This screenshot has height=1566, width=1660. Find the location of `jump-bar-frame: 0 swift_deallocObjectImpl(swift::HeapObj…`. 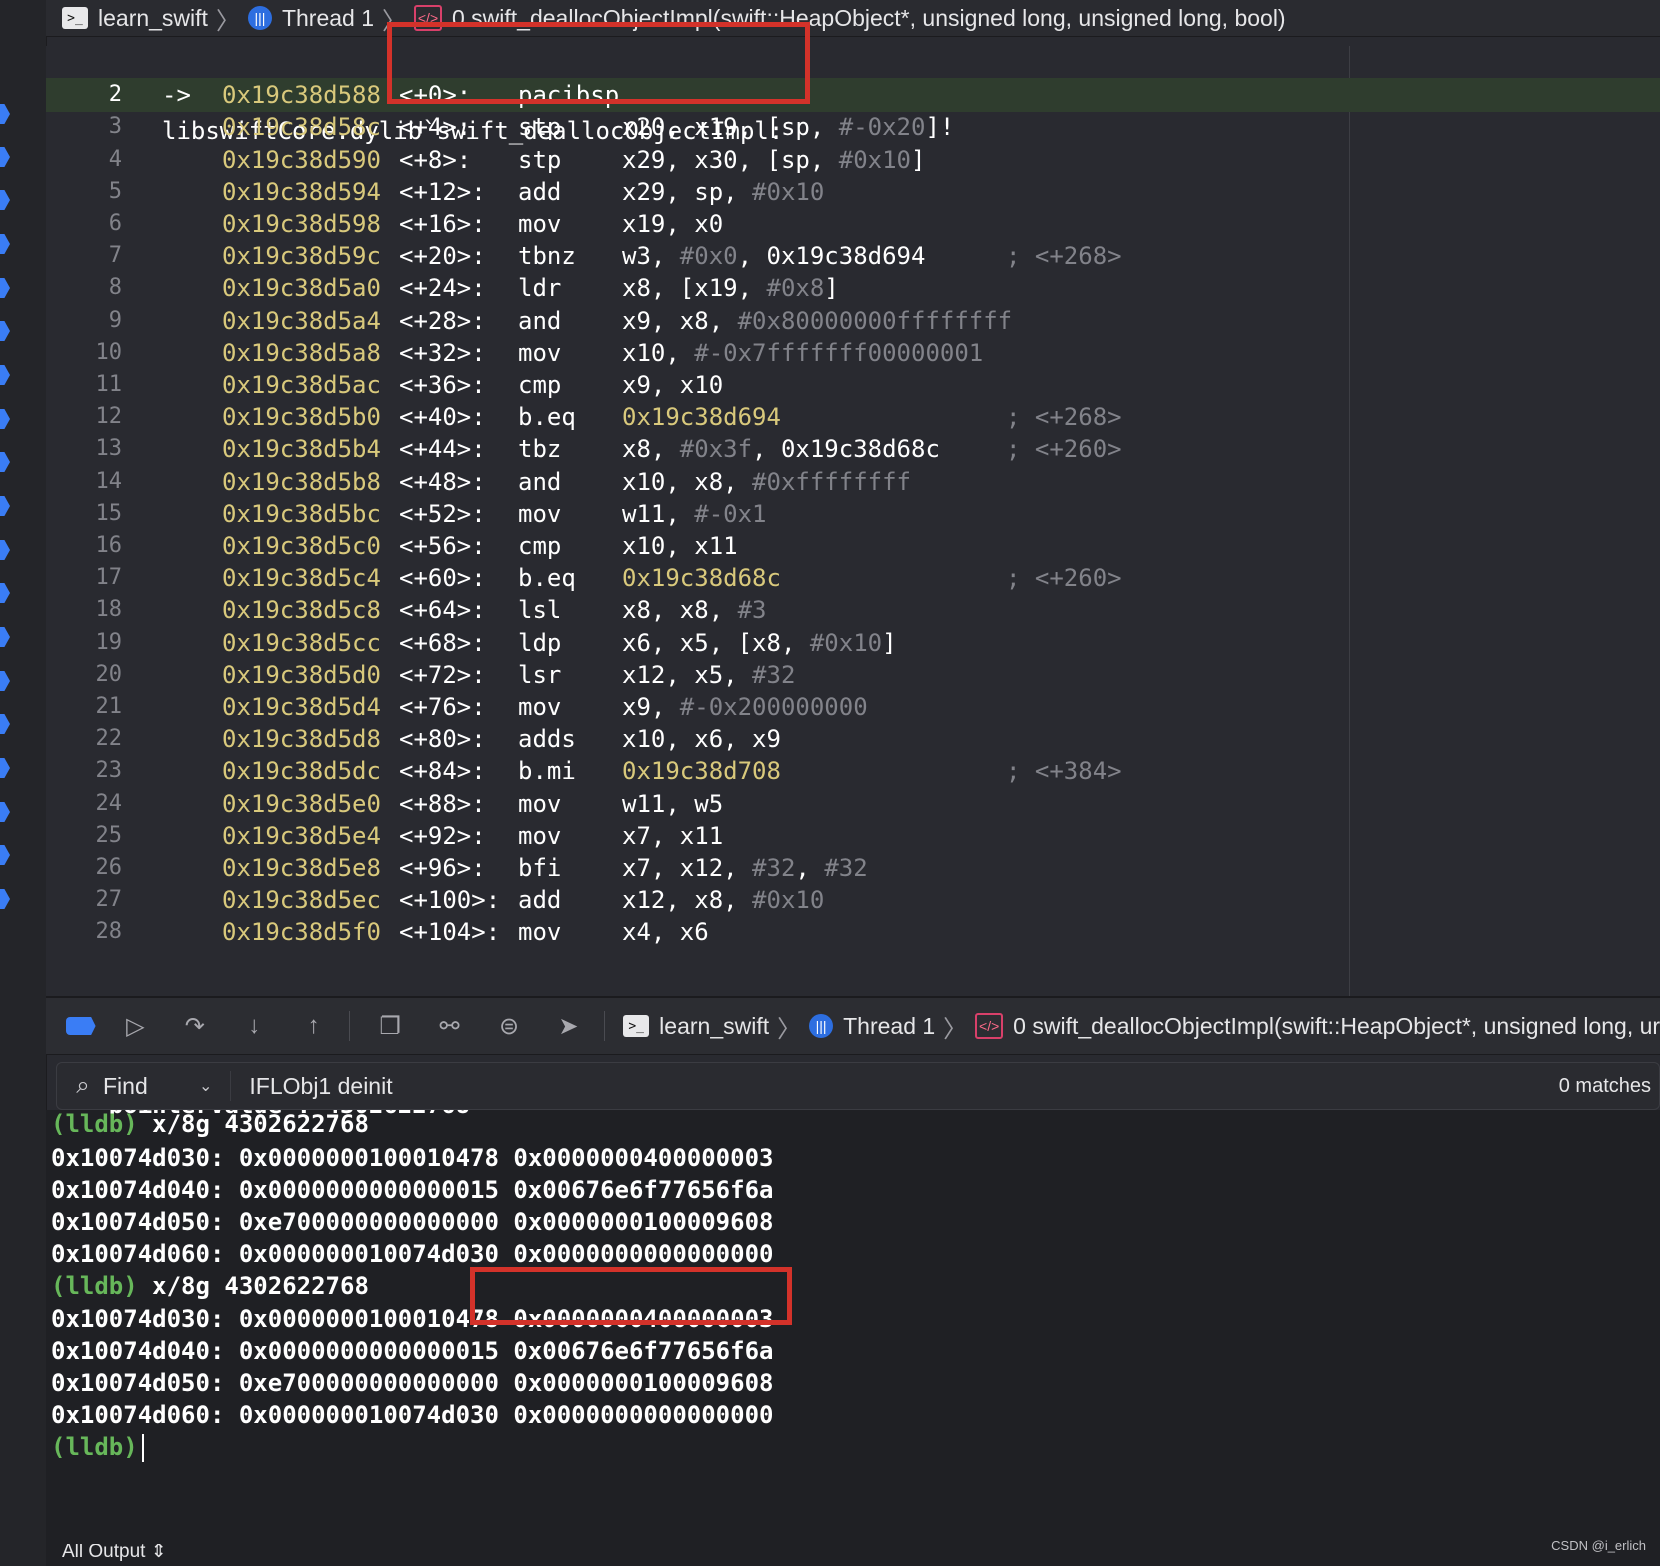

jump-bar-frame: 0 swift_deallocObjectImpl(swift::HeapObj… is located at coordinates (869, 18).